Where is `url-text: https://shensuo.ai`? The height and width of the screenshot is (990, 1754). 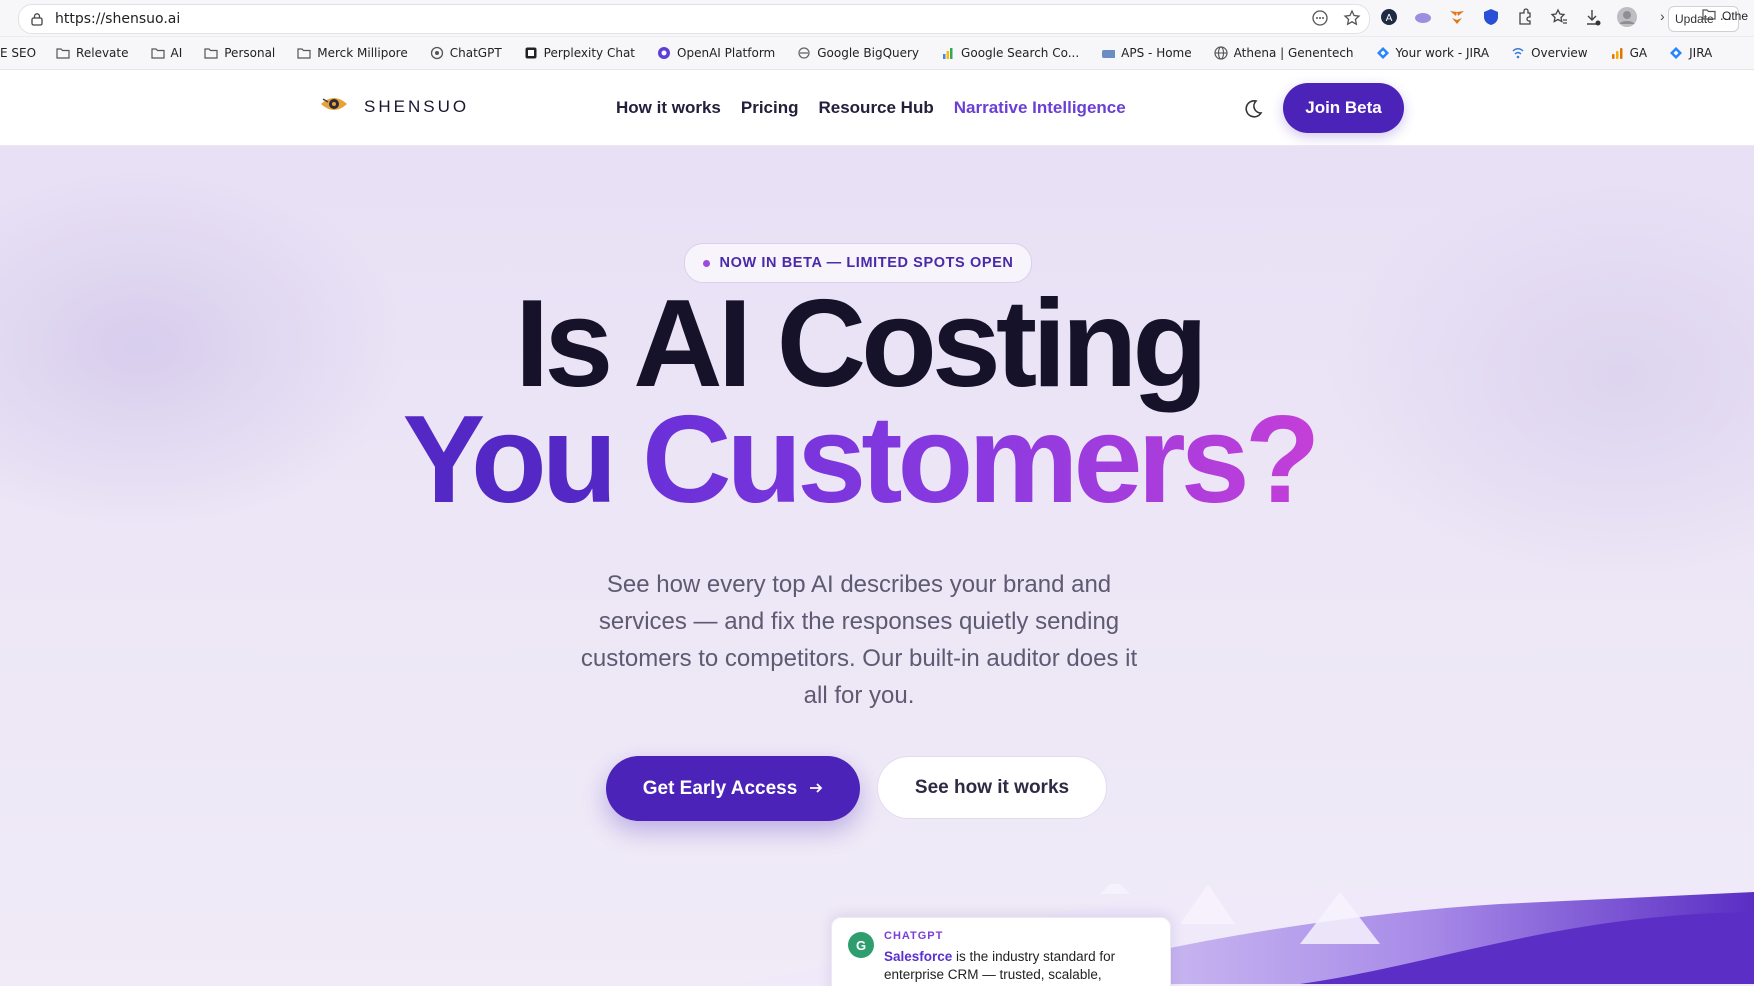 url-text: https://shensuo.ai is located at coordinates (117, 19).